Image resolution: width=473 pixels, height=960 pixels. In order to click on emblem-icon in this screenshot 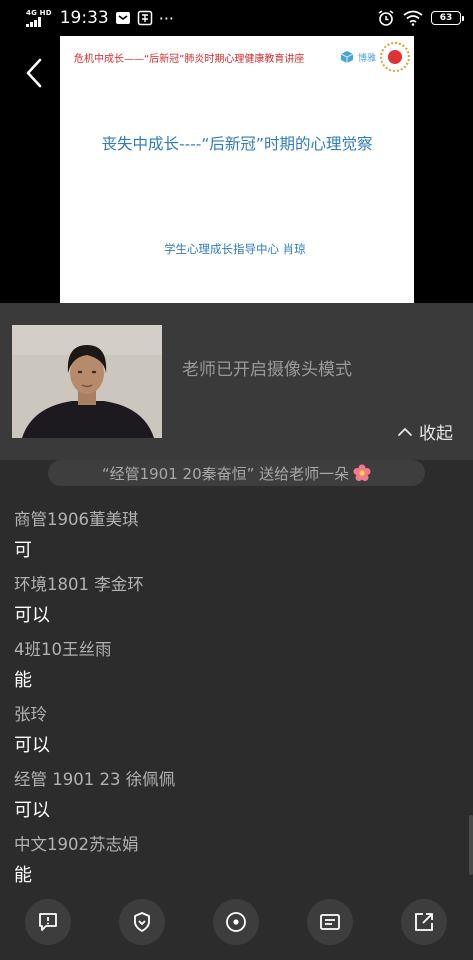, I will do `click(395, 57)`.